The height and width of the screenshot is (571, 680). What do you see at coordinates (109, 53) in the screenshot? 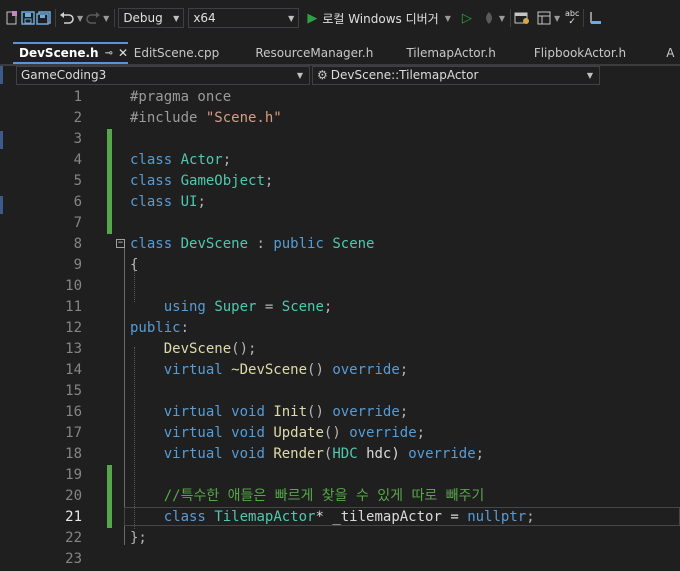
I see `pin-icon: ⊸` at bounding box center [109, 53].